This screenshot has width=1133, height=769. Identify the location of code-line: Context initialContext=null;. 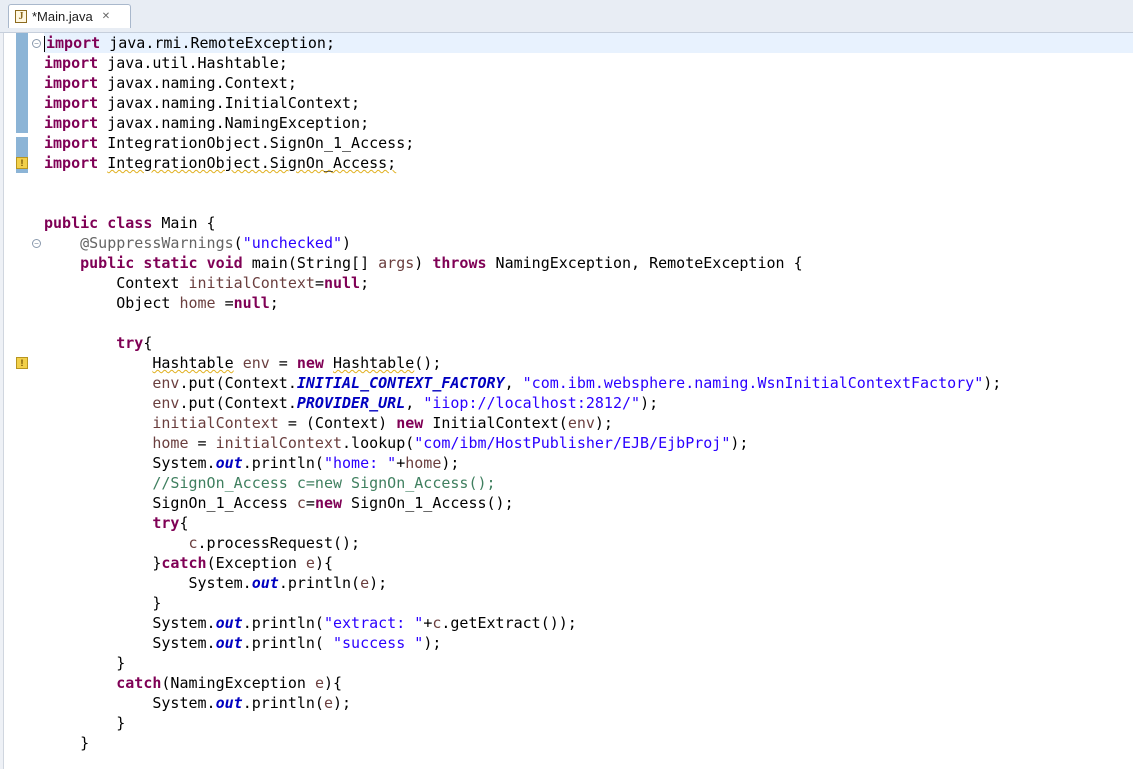
(206, 283).